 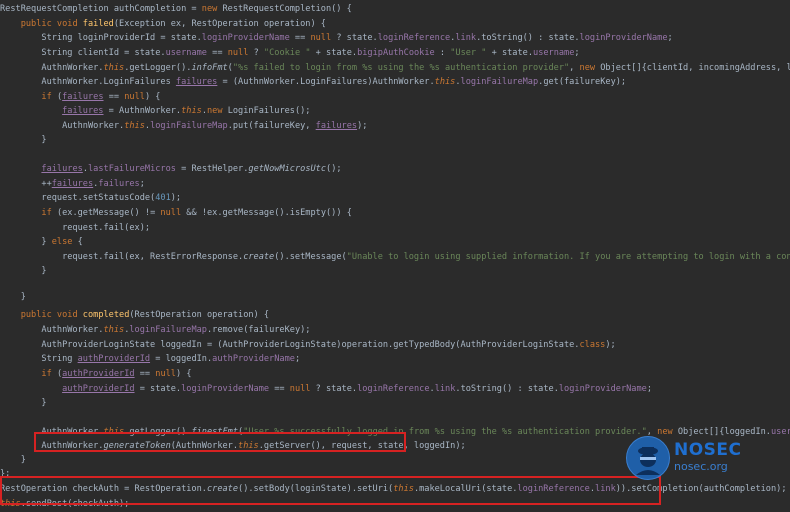 I want to click on code-token: RestRequestCompletion() {, so click(x=287, y=9).